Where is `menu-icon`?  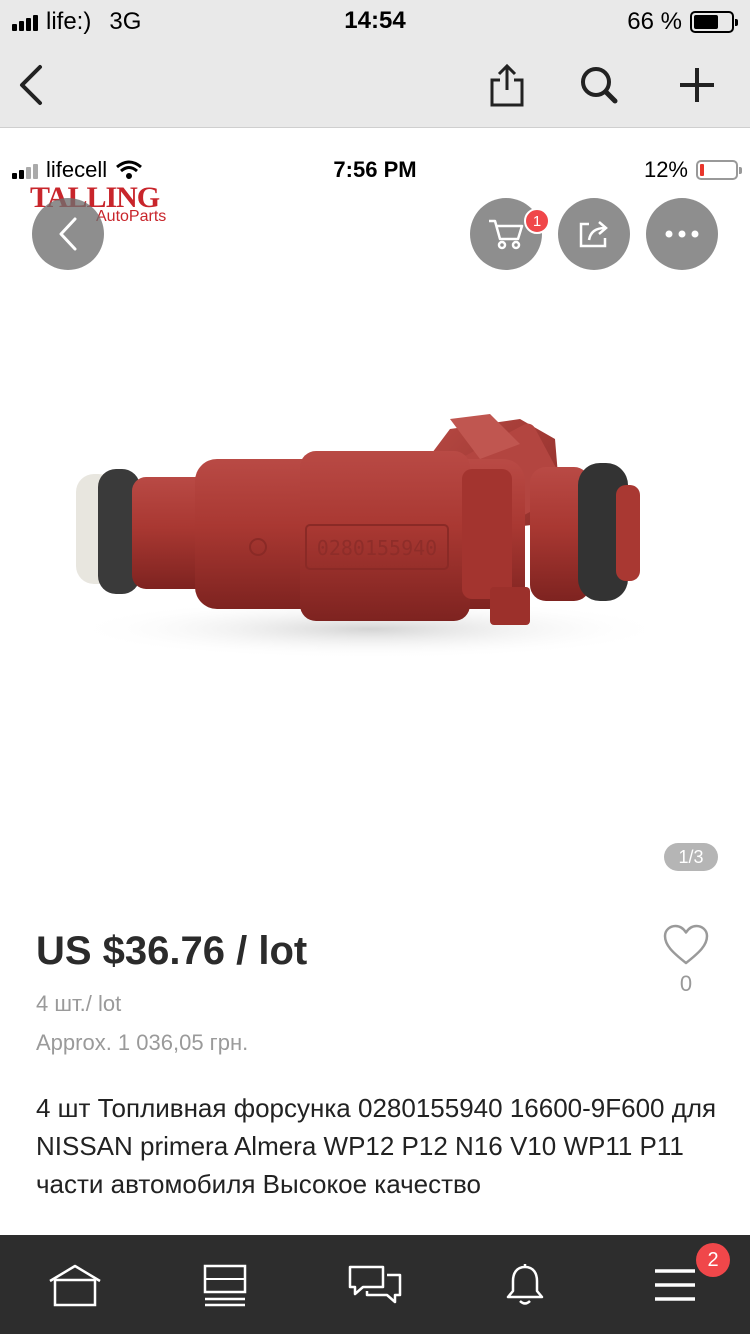 menu-icon is located at coordinates (675, 1284).